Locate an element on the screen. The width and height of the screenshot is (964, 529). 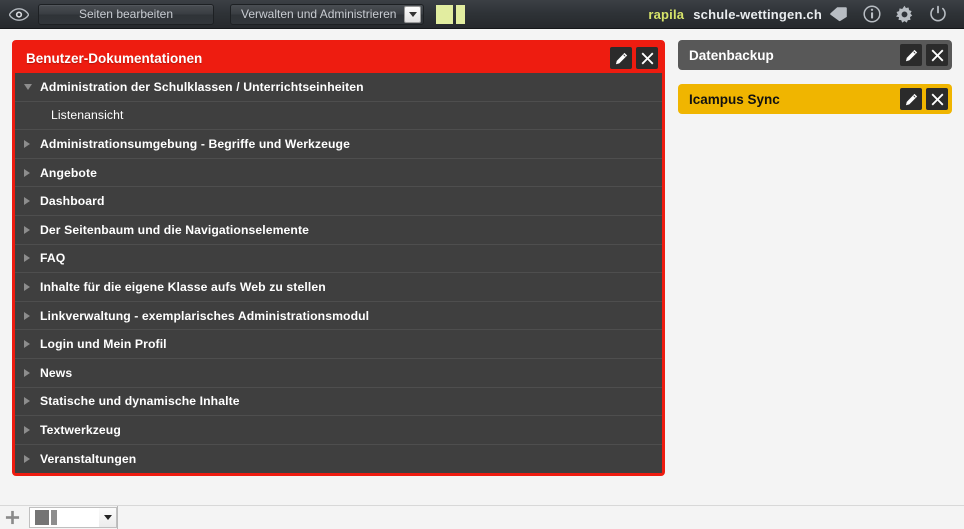
tree-row: FAQ is located at coordinates (338, 259).